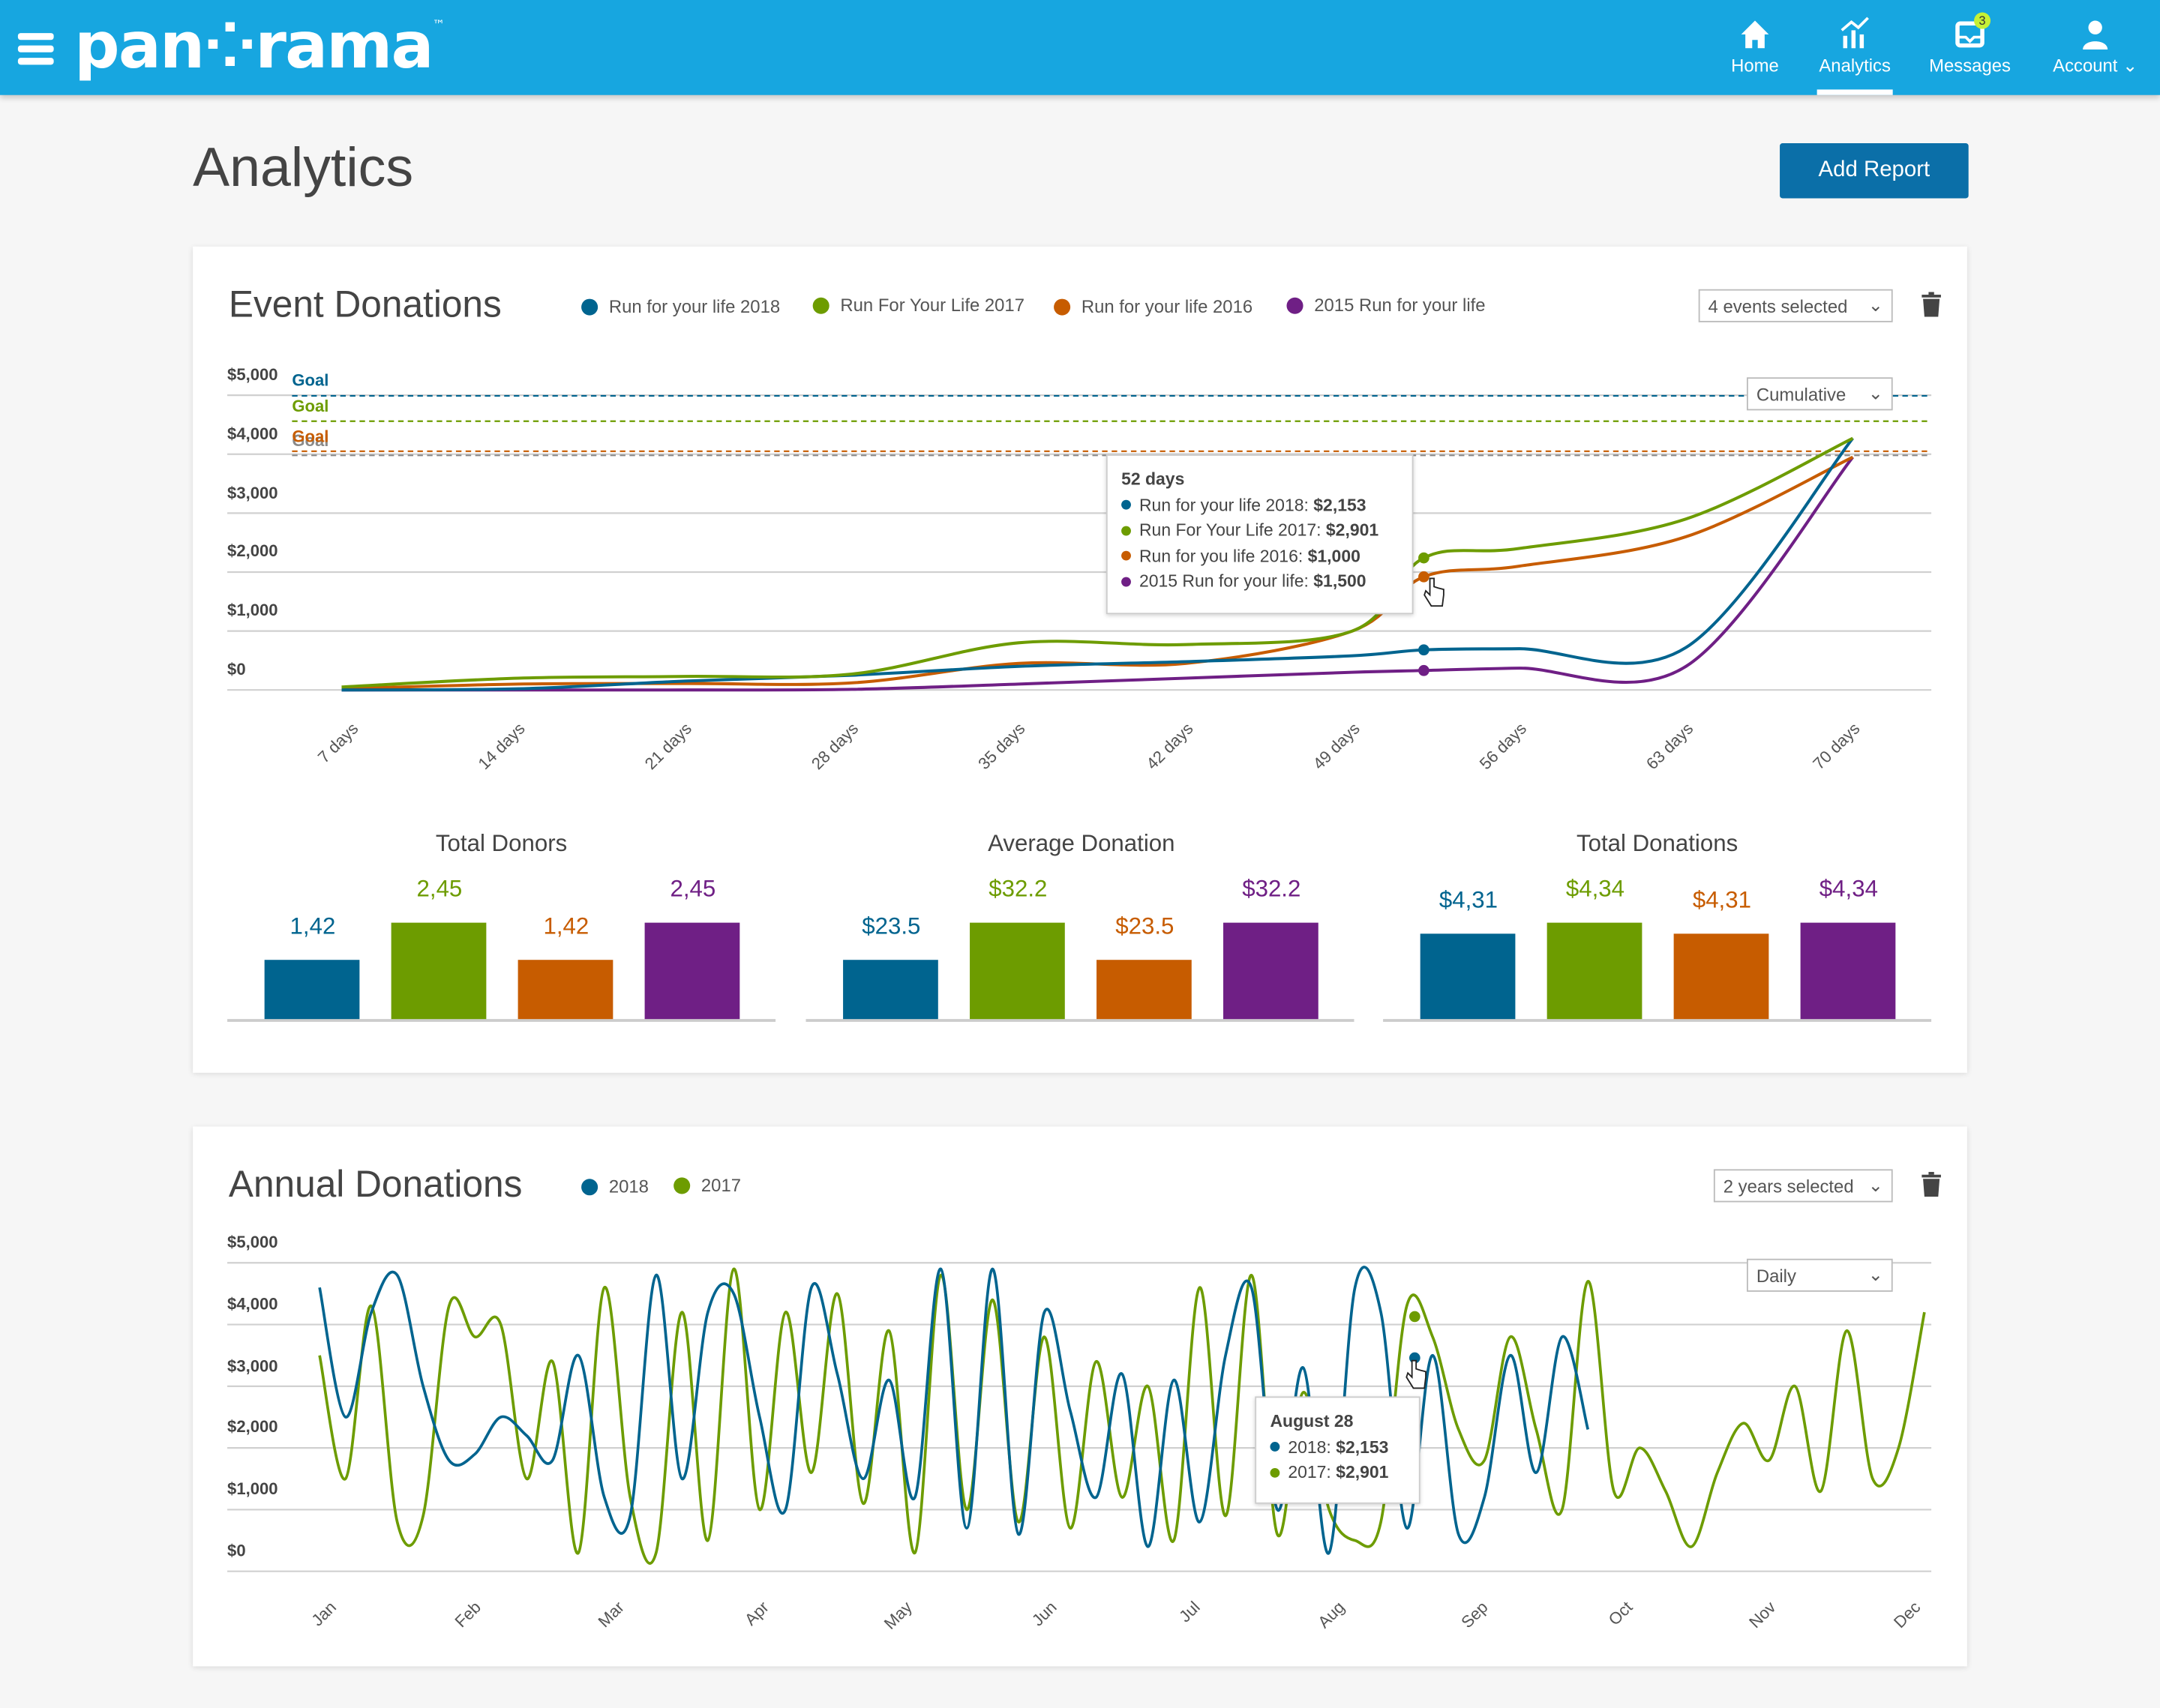 The image size is (2160, 1708). What do you see at coordinates (1819, 1275) in the screenshot?
I see `interval-select: Daily ⌄` at bounding box center [1819, 1275].